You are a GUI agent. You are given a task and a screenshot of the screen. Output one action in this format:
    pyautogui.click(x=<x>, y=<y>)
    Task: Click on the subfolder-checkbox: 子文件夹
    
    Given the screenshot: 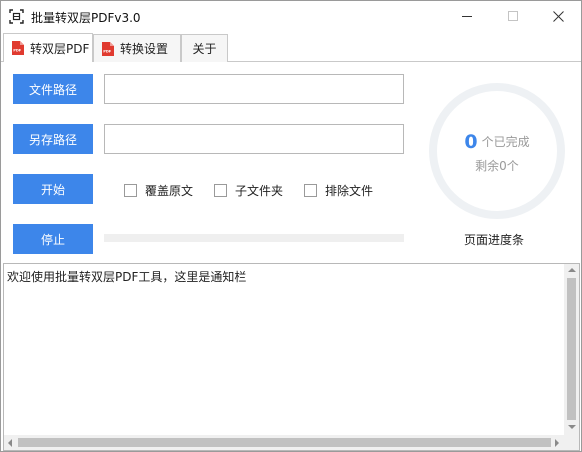 What is the action you would take?
    pyautogui.click(x=248, y=190)
    